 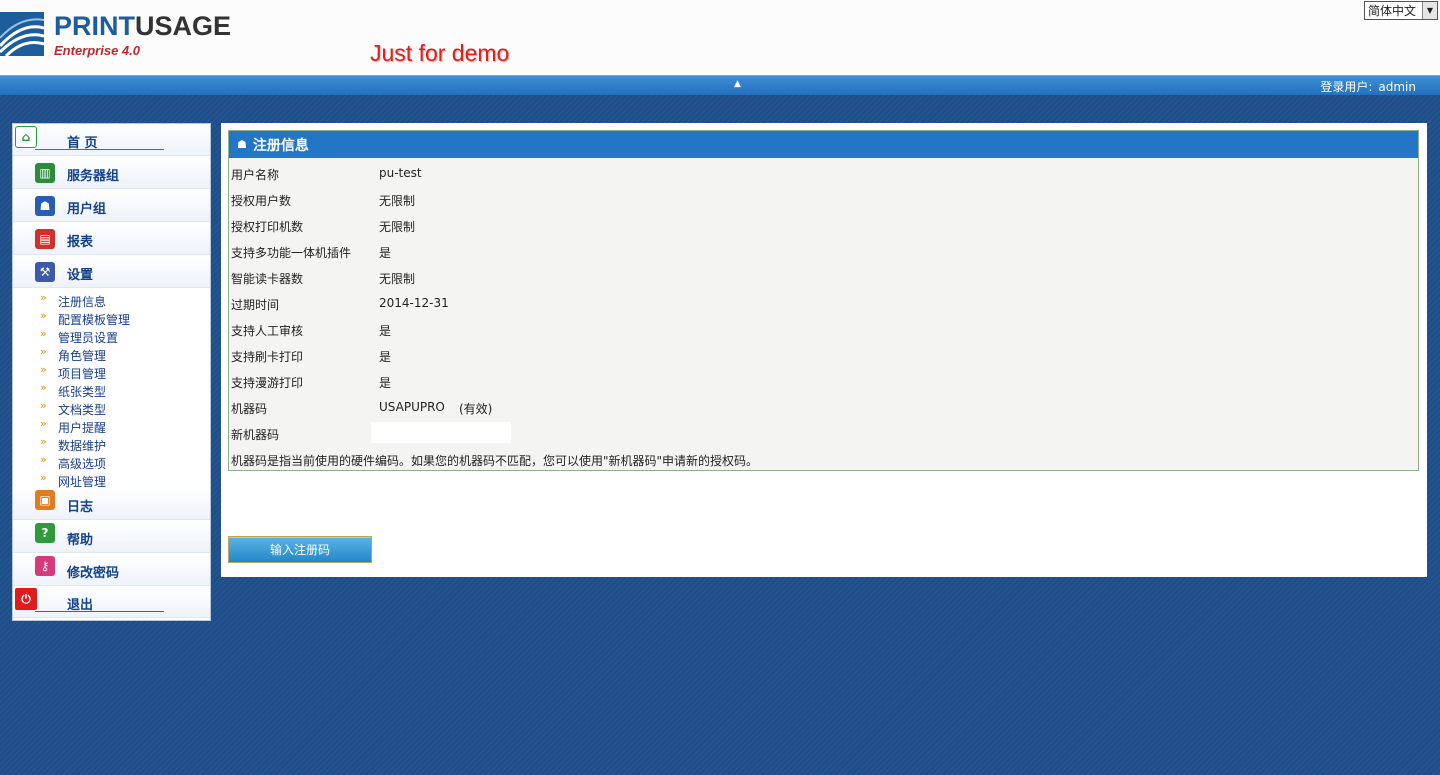 What do you see at coordinates (242, 144) in the screenshot?
I see `sitemap-icon: ☗` at bounding box center [242, 144].